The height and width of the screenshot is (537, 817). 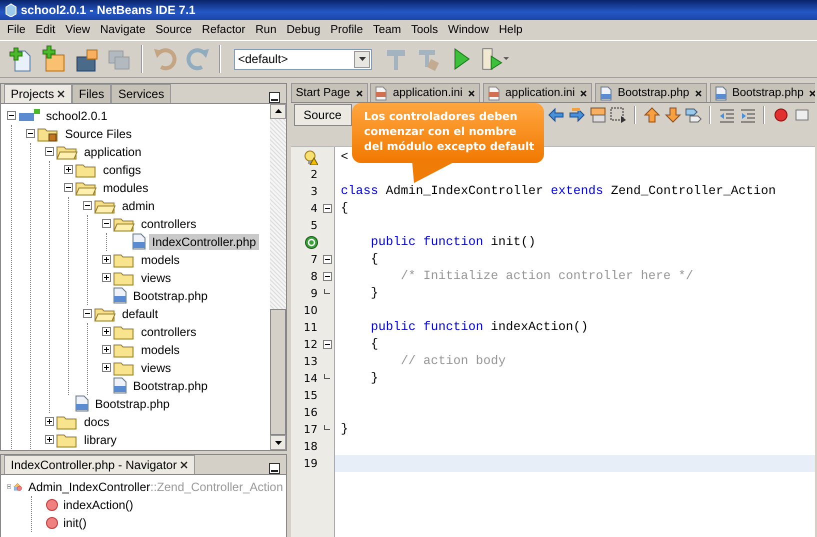 I want to click on tree-item: IndexController.php, so click(x=204, y=242).